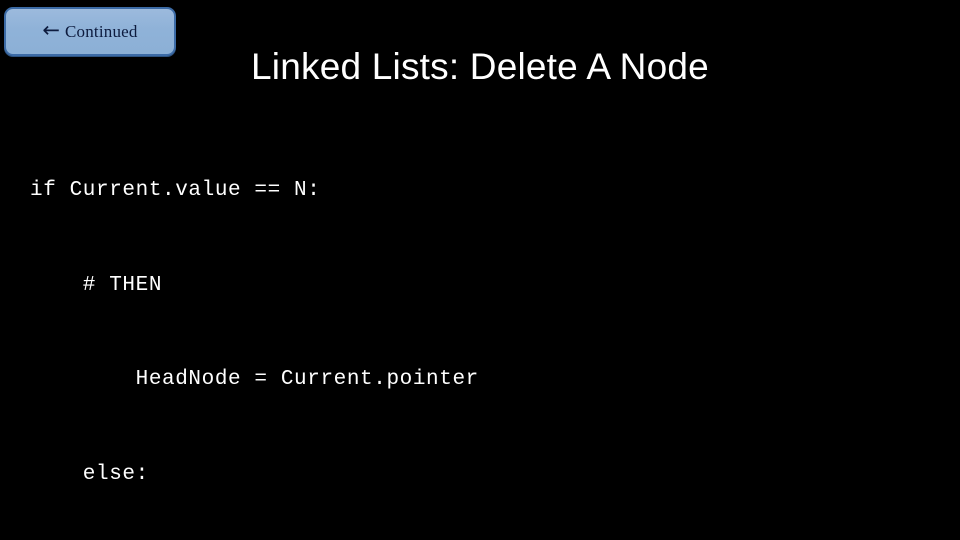 The width and height of the screenshot is (960, 540). What do you see at coordinates (101, 31) in the screenshot?
I see `continued-button-label: Continued` at bounding box center [101, 31].